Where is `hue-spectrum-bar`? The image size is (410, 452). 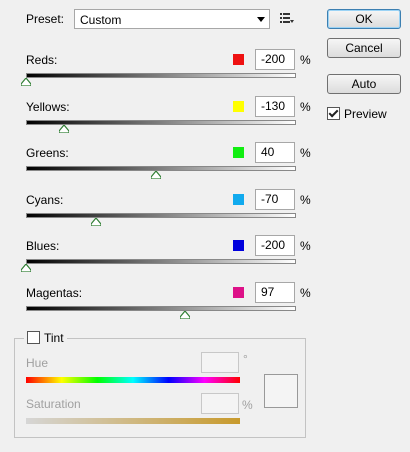
hue-spectrum-bar is located at coordinates (133, 380).